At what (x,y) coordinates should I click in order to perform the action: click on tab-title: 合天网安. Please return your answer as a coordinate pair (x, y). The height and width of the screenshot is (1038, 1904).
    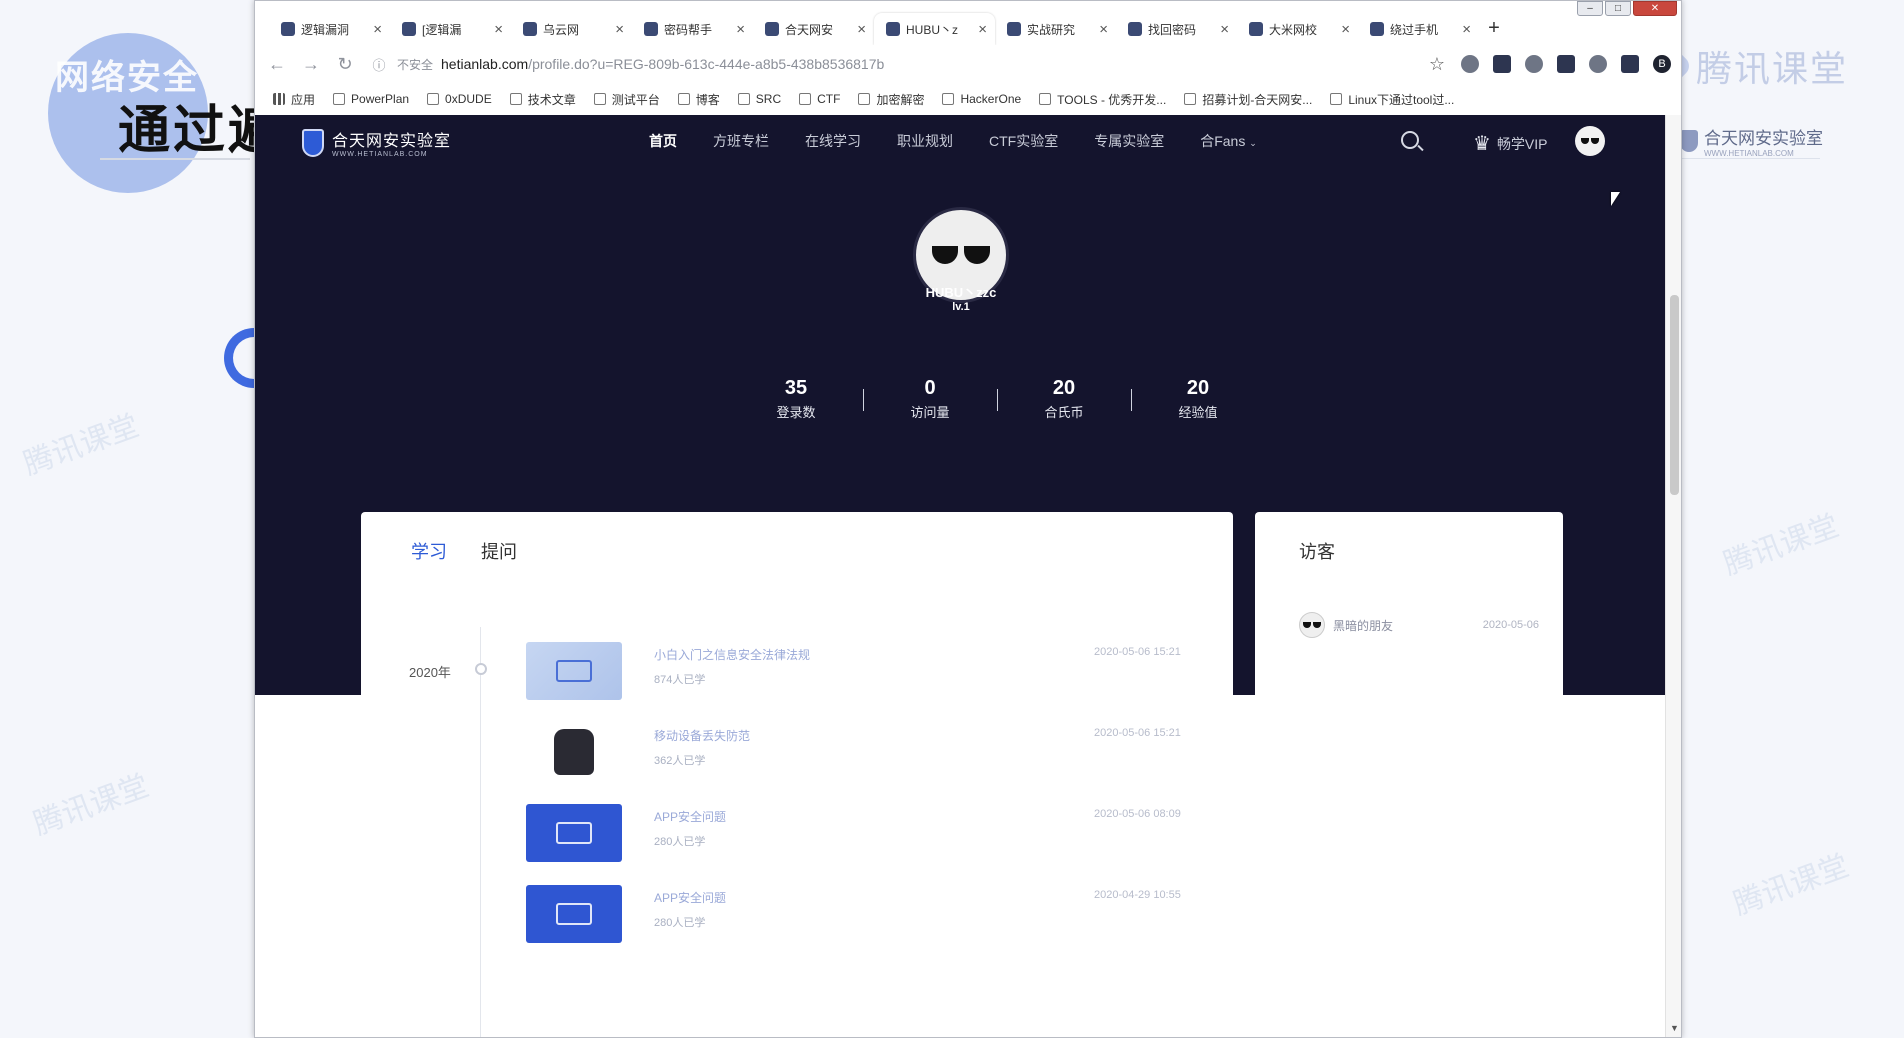
    Looking at the image, I should click on (809, 29).